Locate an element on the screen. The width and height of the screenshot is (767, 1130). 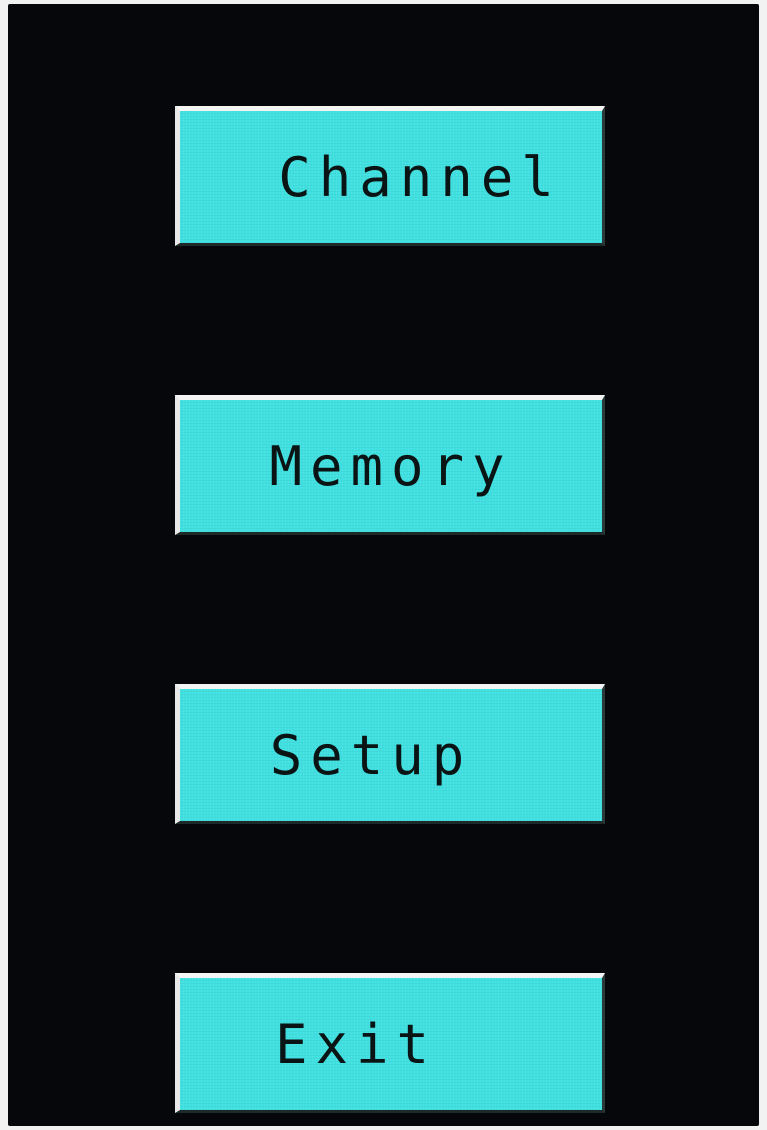
setup-button: Setup is located at coordinates (390, 754).